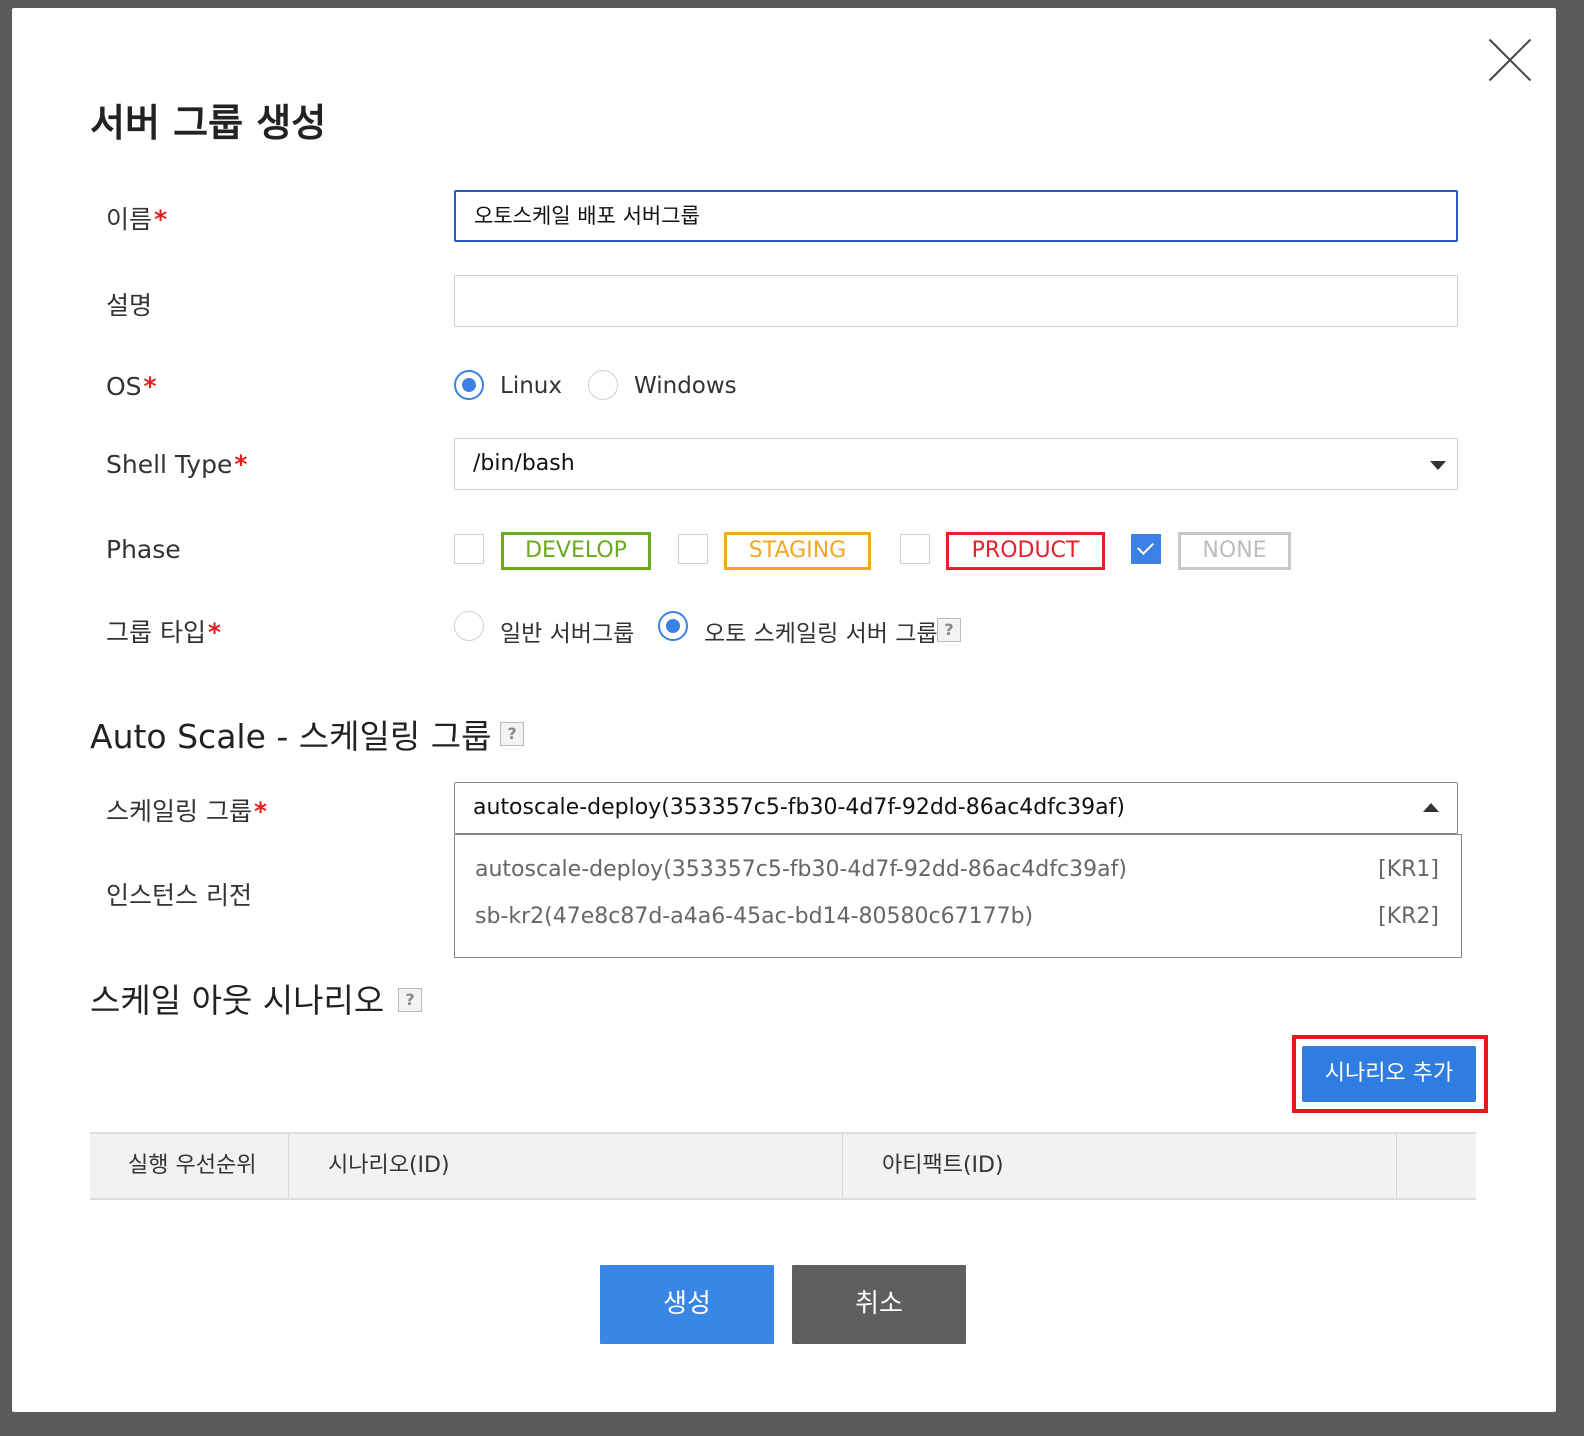 The height and width of the screenshot is (1436, 1584). I want to click on scale-out-help-icon: ?, so click(410, 1000).